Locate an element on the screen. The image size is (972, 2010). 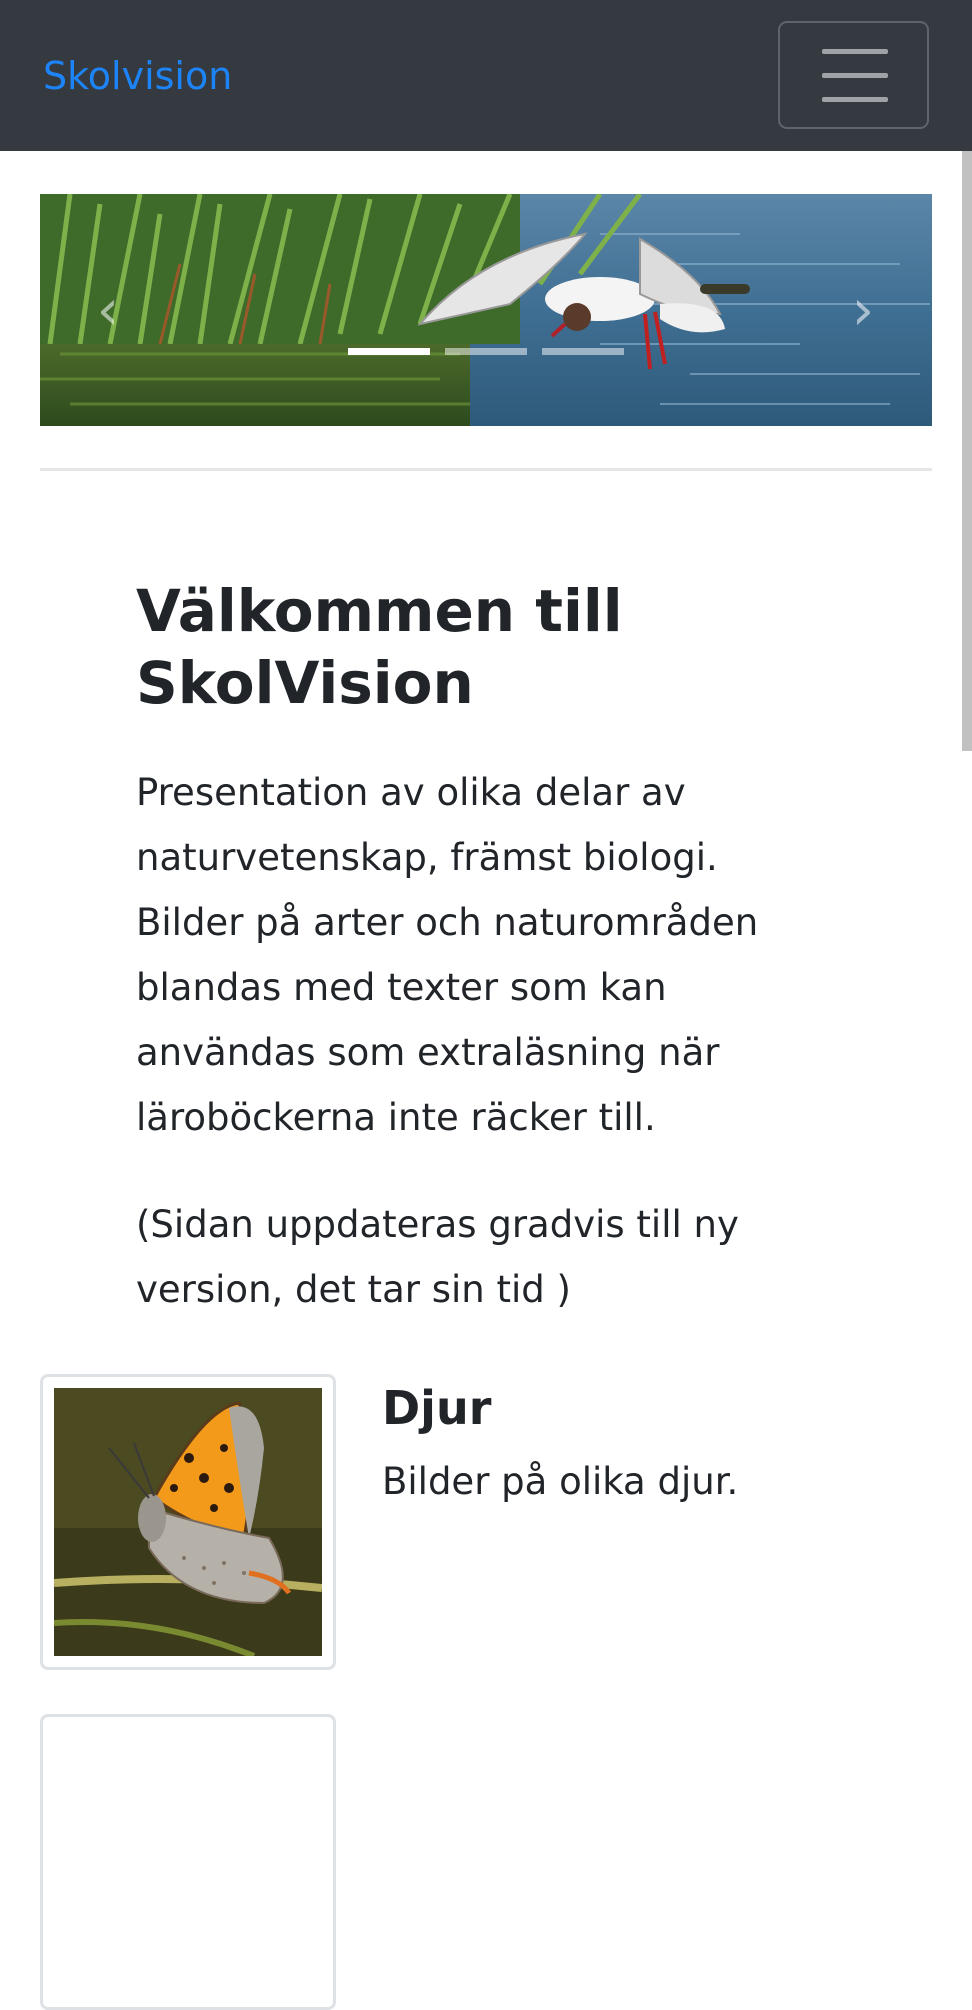
carousel-prev-button: ‹ is located at coordinates (108, 311).